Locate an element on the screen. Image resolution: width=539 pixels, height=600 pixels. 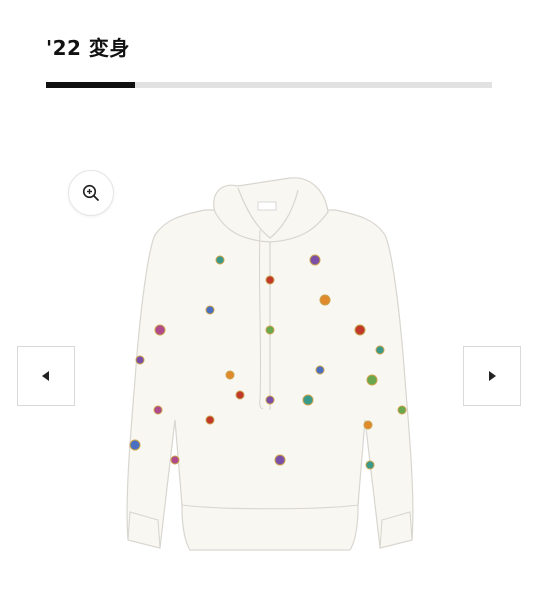
zoom-button is located at coordinates (91, 193).